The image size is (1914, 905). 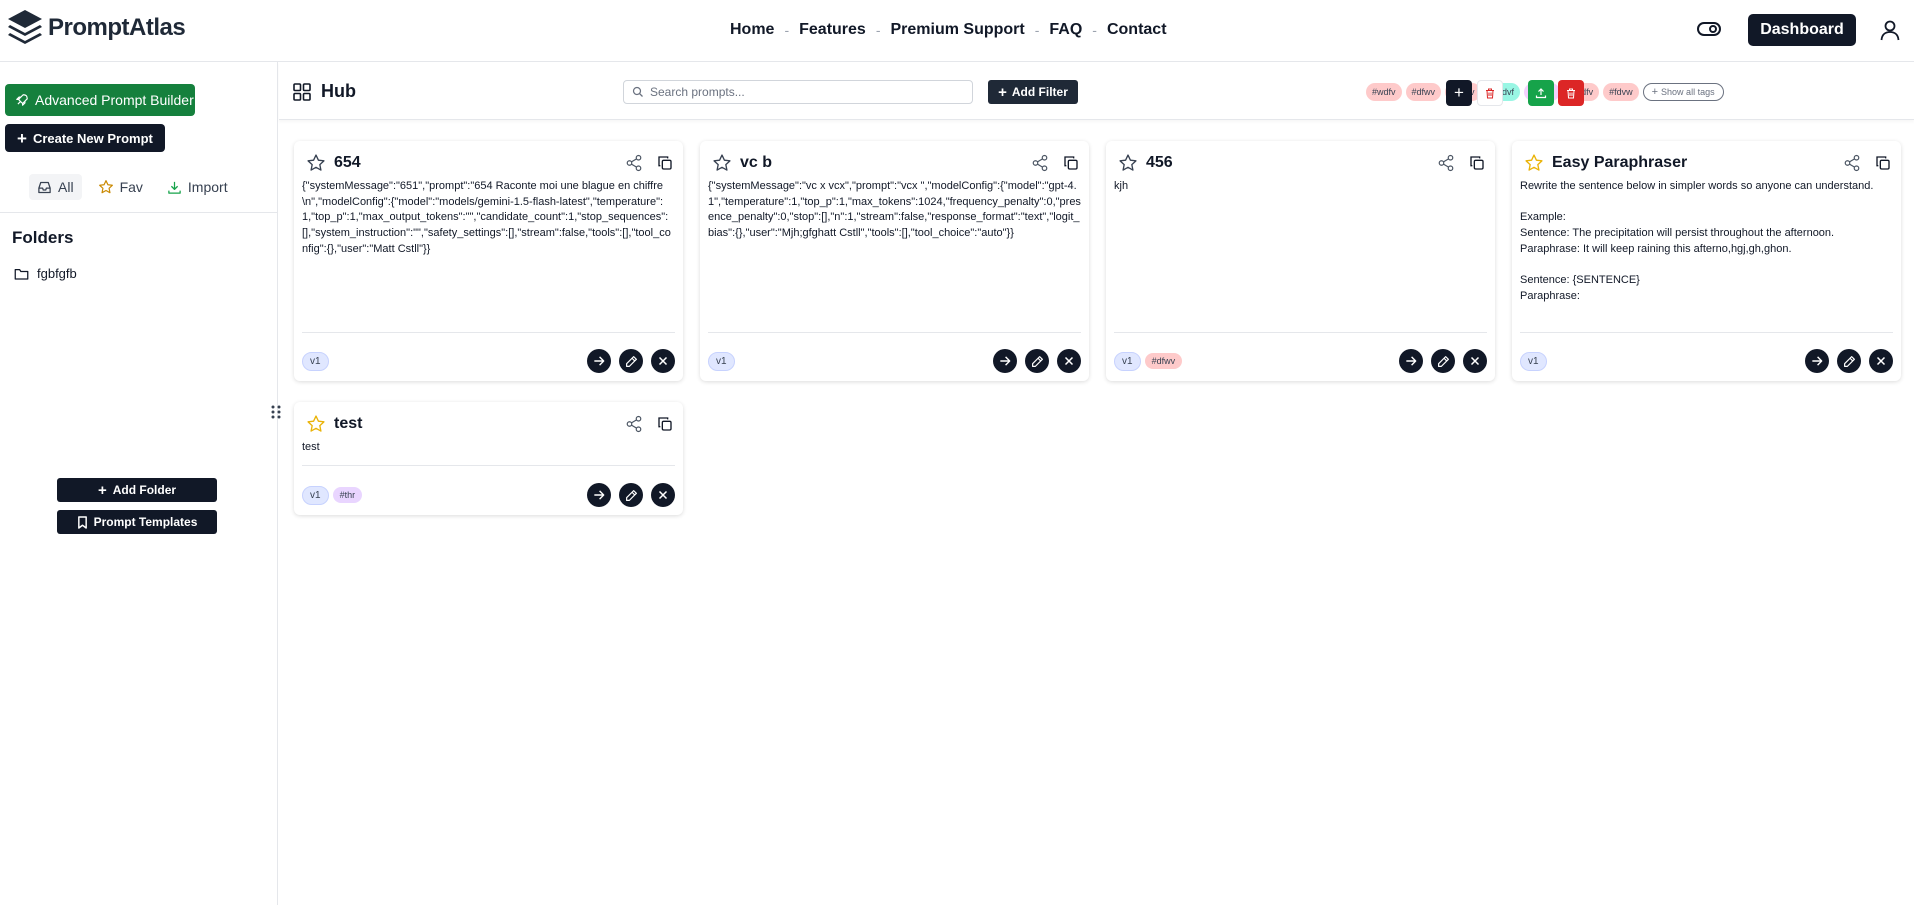 What do you see at coordinates (92, 138) in the screenshot?
I see `create-new-prompt-label: Create New Prompt` at bounding box center [92, 138].